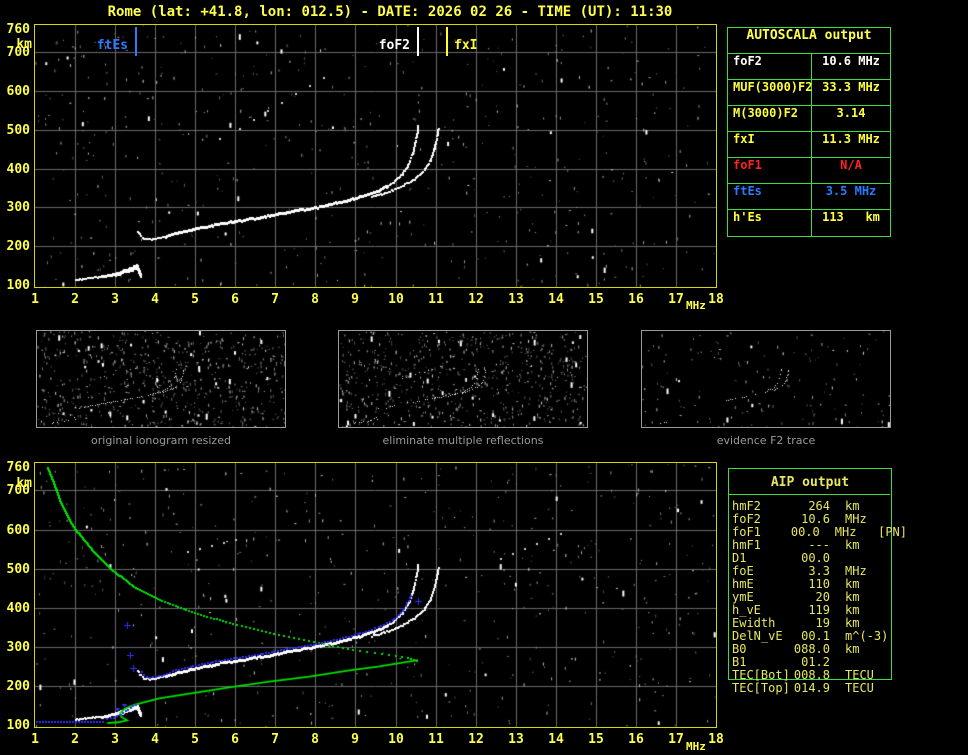 The height and width of the screenshot is (755, 968). I want to click on bottom-x-axis-unit: MHz, so click(696, 746).